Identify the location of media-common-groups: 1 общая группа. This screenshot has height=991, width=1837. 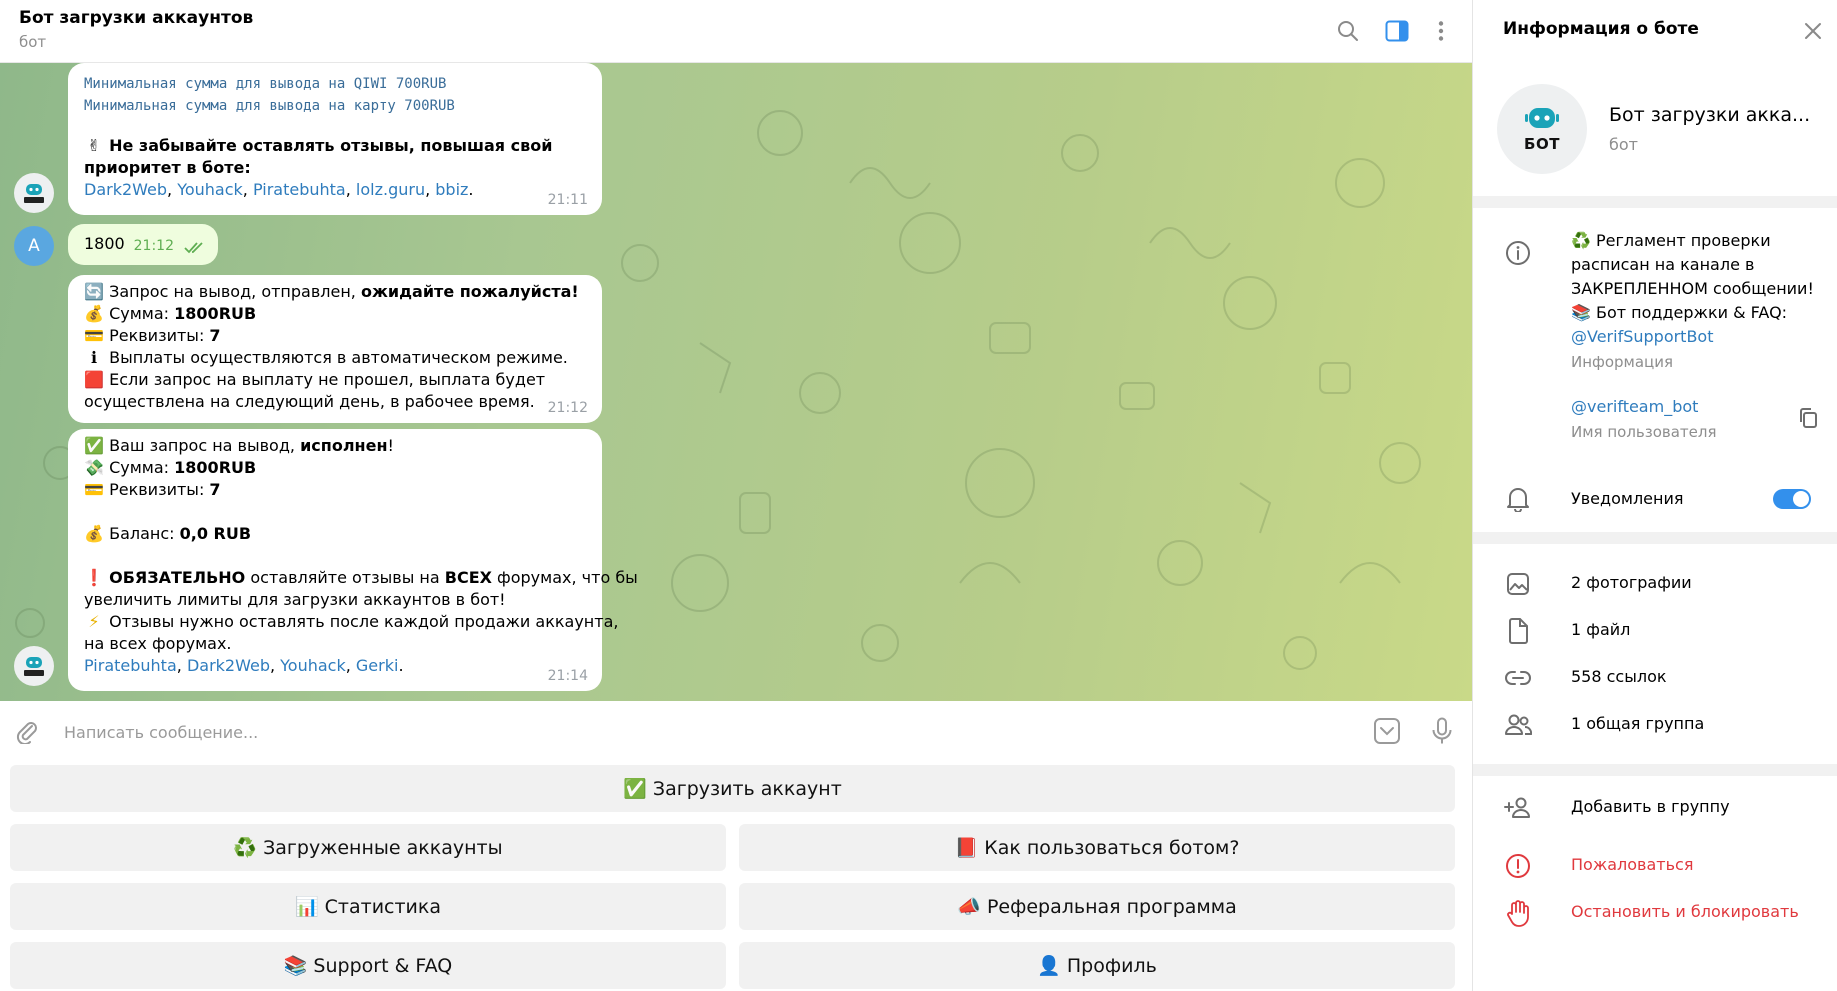
(1637, 723).